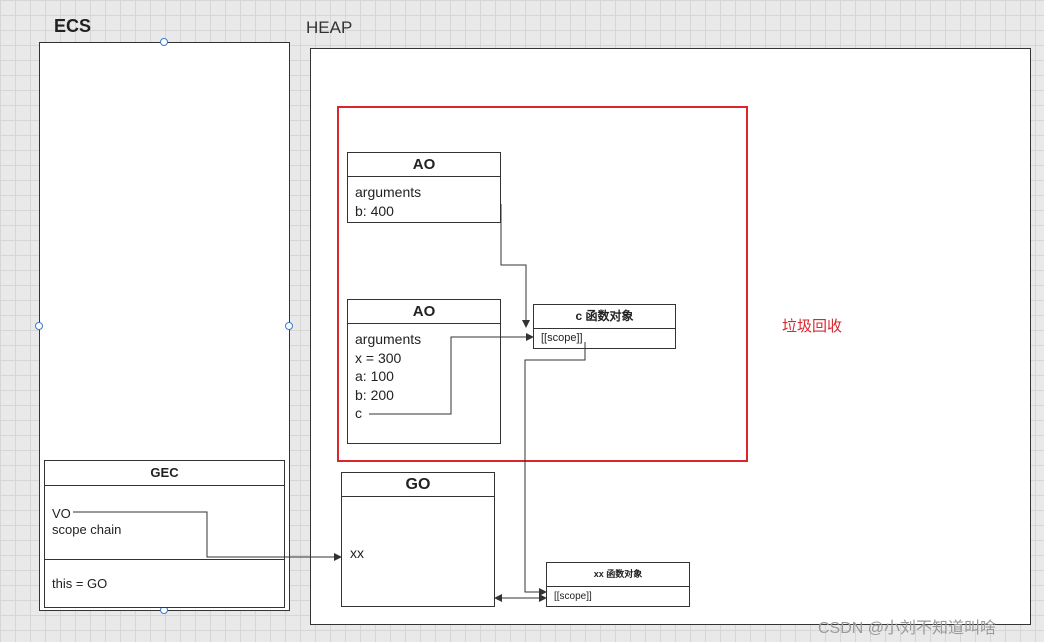 This screenshot has height=642, width=1044. I want to click on connector-gec-vo-to-go, so click(207, 536).